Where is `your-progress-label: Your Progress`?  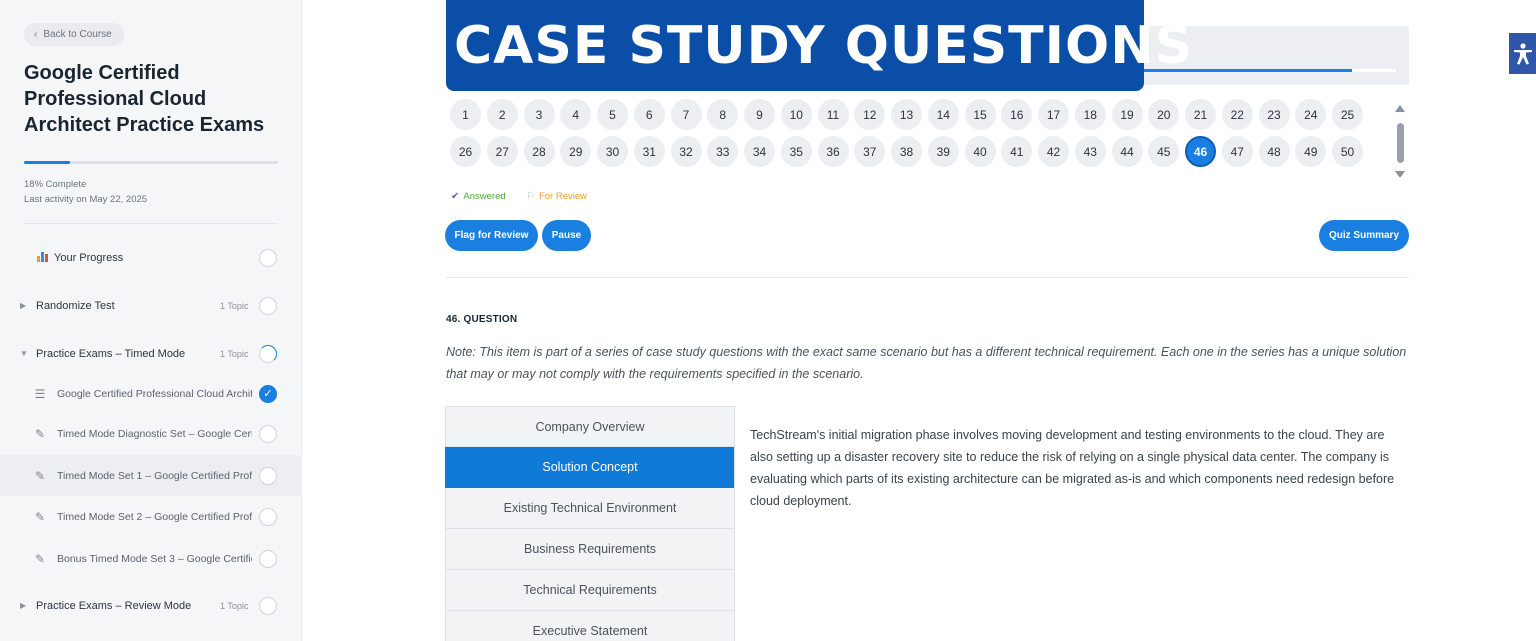 your-progress-label: Your Progress is located at coordinates (80, 257).